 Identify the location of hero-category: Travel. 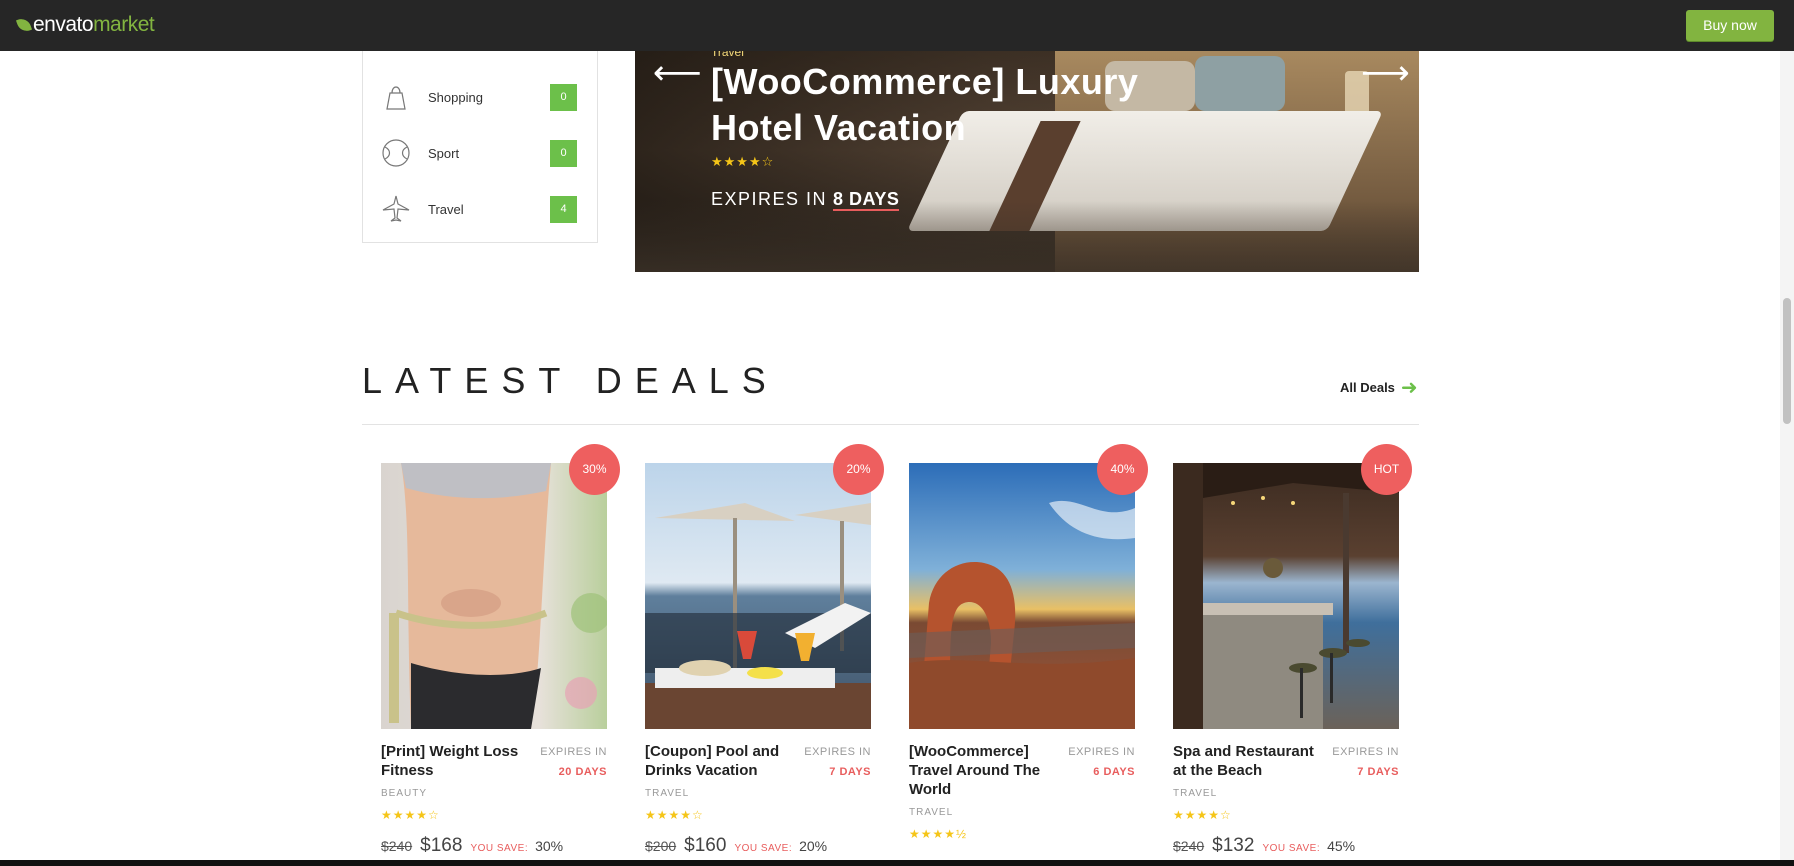
(727, 55).